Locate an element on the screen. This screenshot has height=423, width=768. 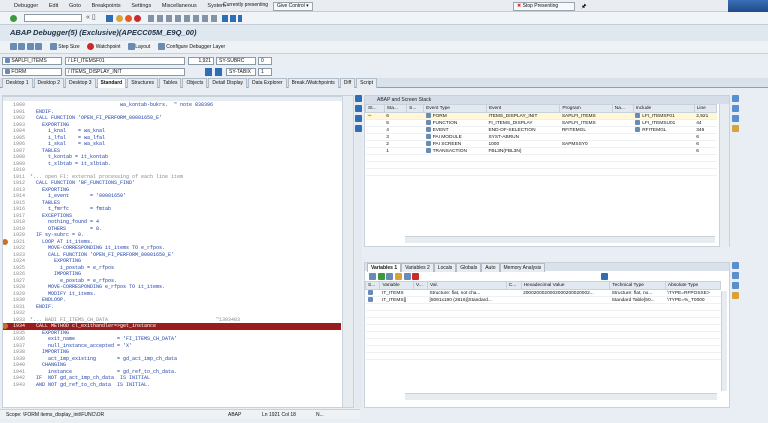
nav-icons is located at coordinates (214, 72).